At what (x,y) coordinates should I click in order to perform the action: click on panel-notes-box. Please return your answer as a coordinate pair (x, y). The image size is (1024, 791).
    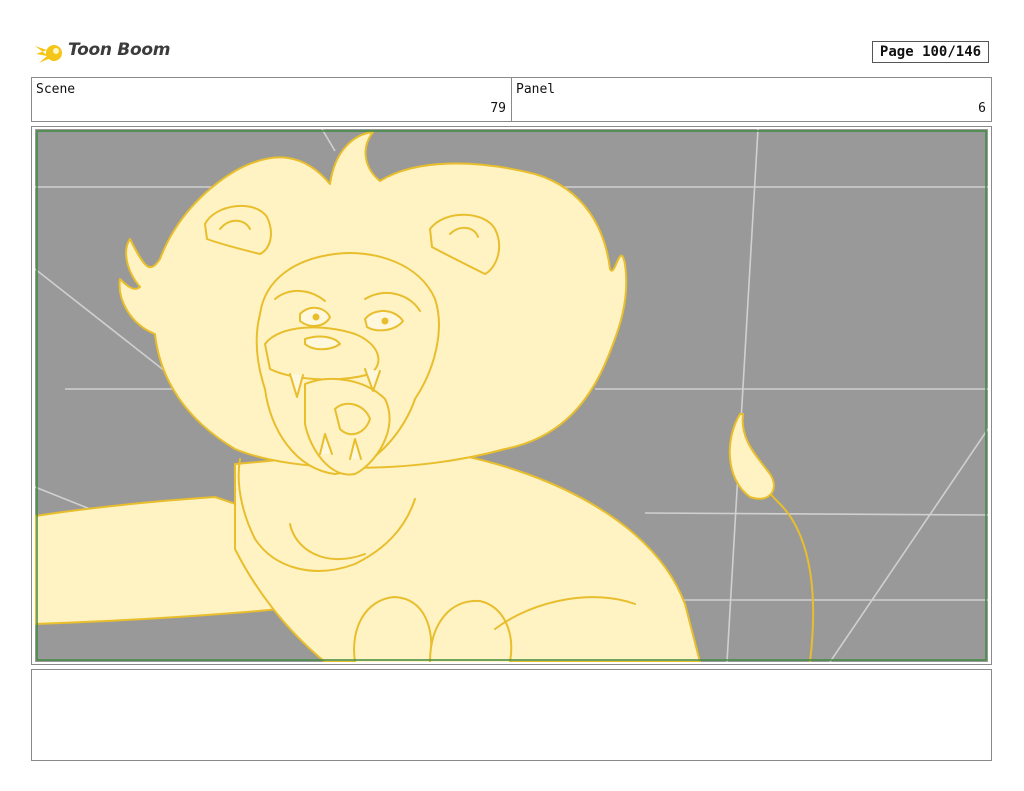
    Looking at the image, I should click on (511, 715).